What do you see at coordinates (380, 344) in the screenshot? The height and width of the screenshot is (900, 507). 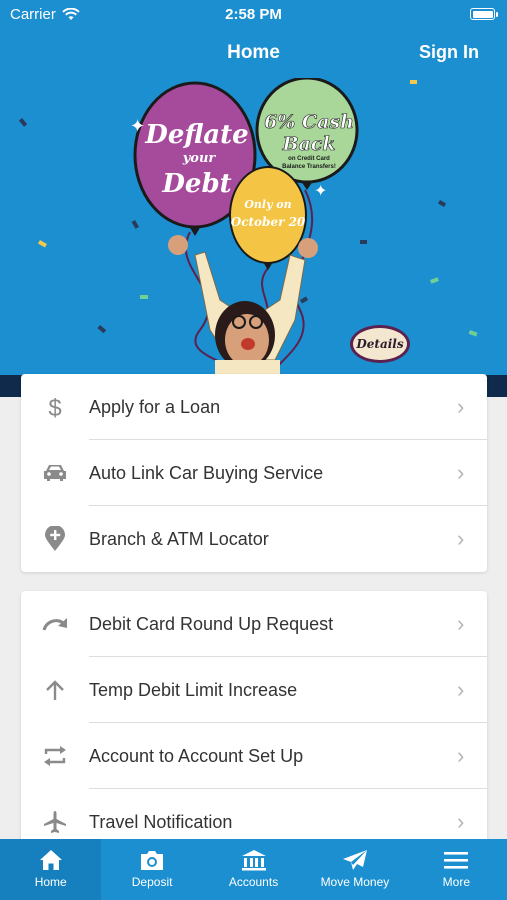 I see `details-button: Details` at bounding box center [380, 344].